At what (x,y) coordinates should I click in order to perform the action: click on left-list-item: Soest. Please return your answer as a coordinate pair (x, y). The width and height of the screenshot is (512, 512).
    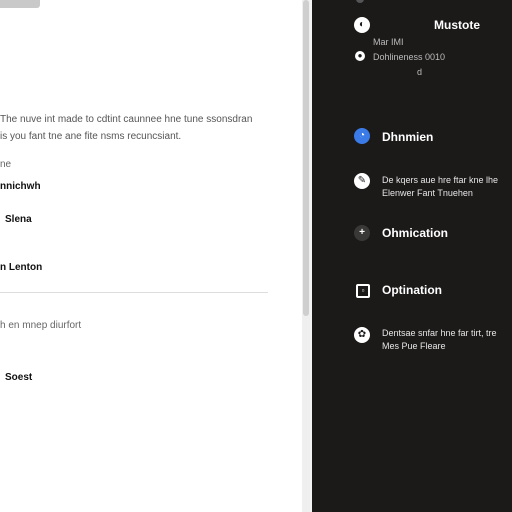
    Looking at the image, I should click on (18, 377).